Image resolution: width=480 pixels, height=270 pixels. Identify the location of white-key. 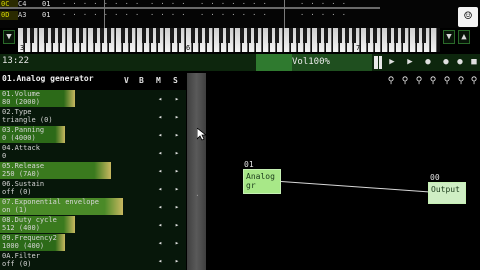
(434, 40).